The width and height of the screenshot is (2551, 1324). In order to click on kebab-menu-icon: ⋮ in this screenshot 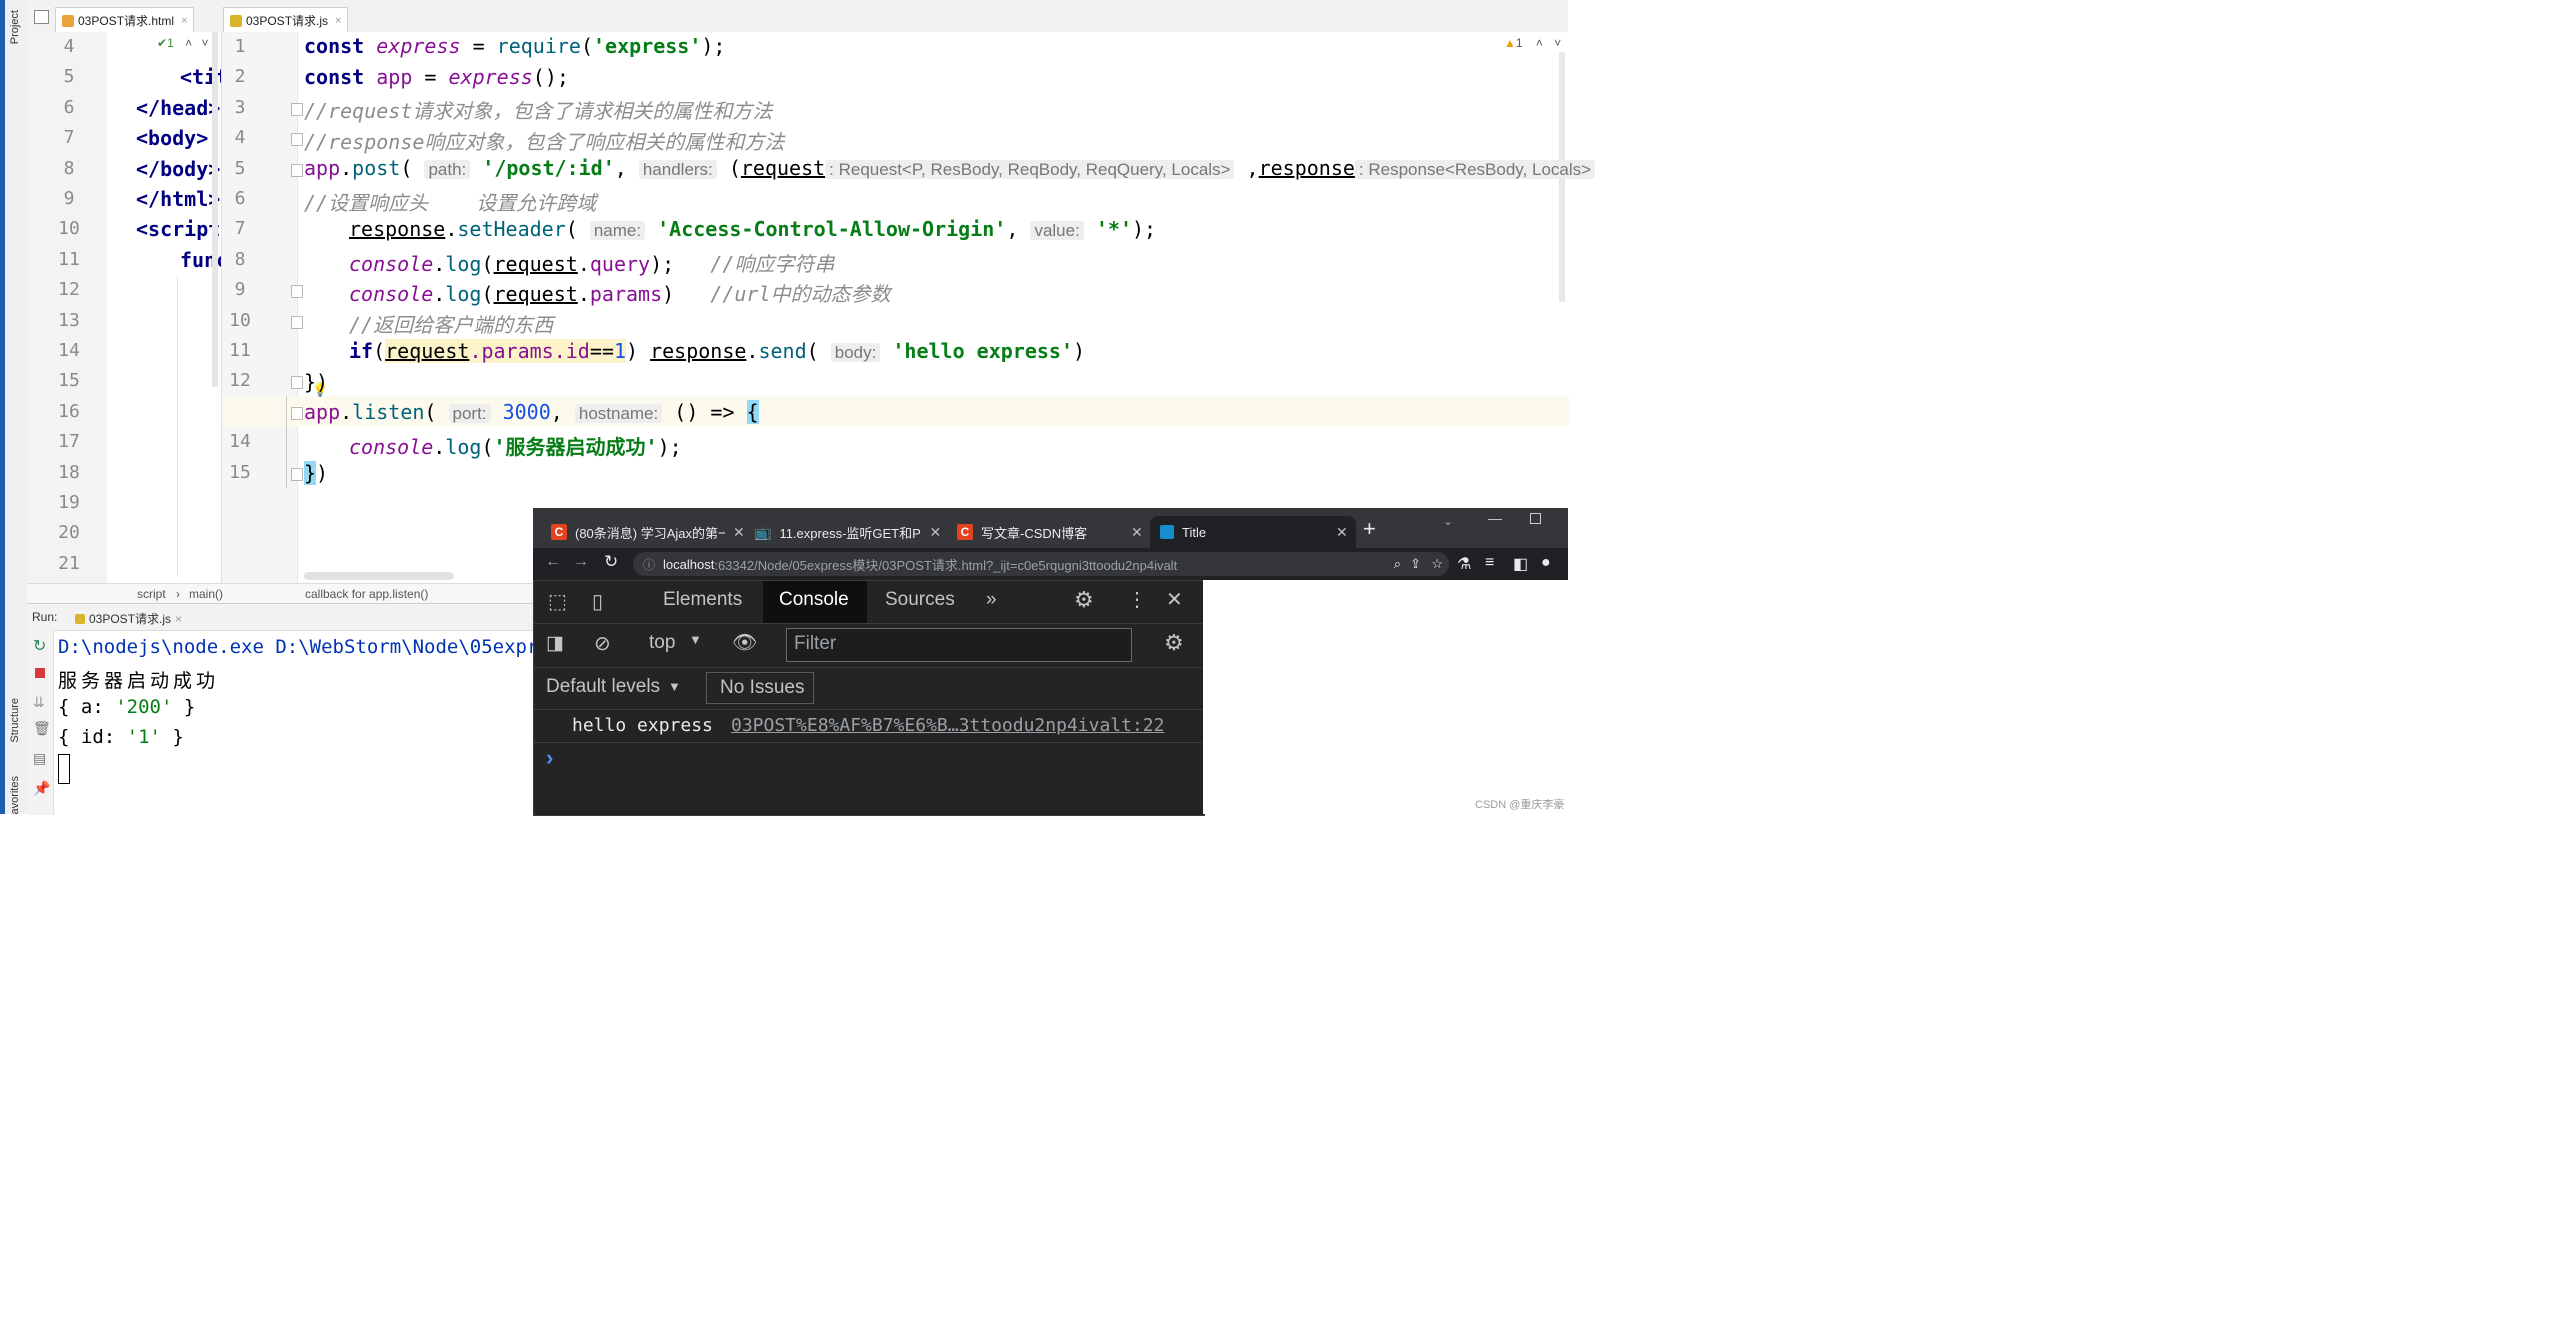, I will do `click(1137, 599)`.